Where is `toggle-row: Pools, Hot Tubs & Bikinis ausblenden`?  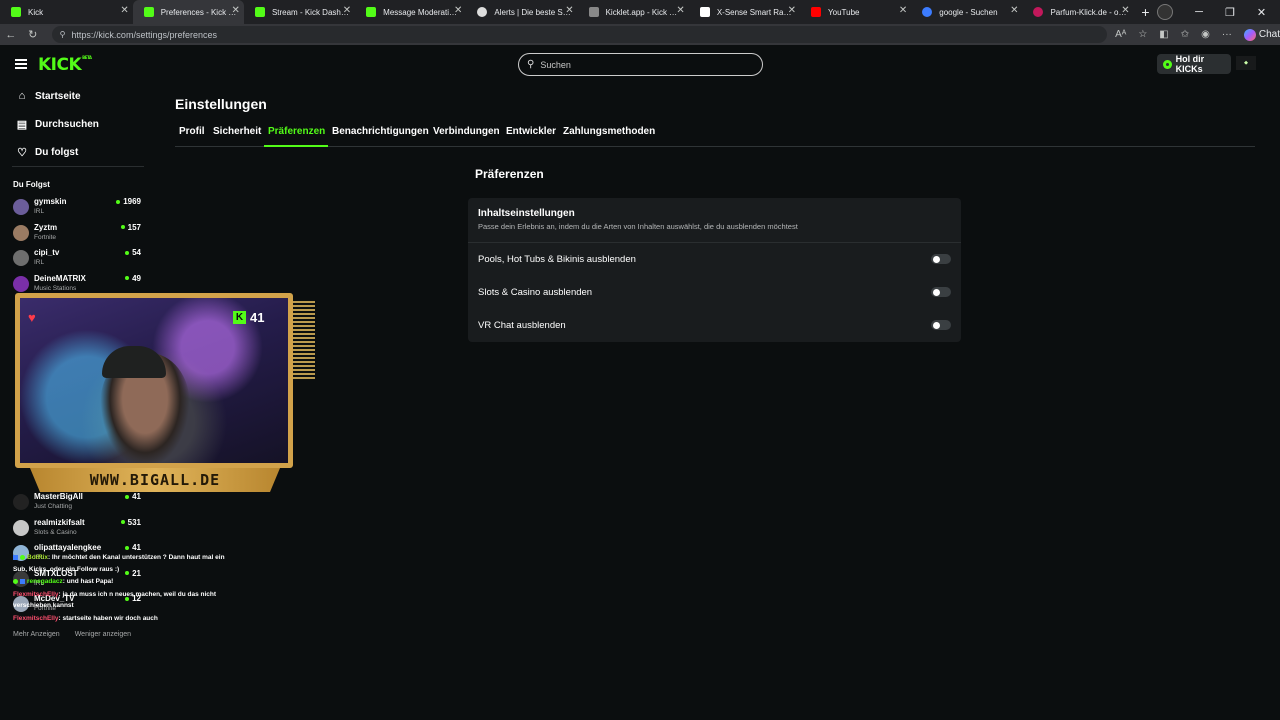
toggle-row: Pools, Hot Tubs & Bikinis ausblenden is located at coordinates (714, 259).